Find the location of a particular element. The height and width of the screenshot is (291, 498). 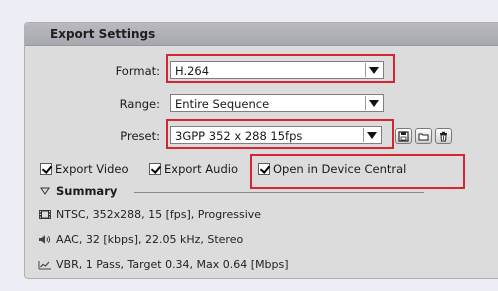

preset-dropdown: 3GPP 352 x 288 15fps is located at coordinates (276, 135).